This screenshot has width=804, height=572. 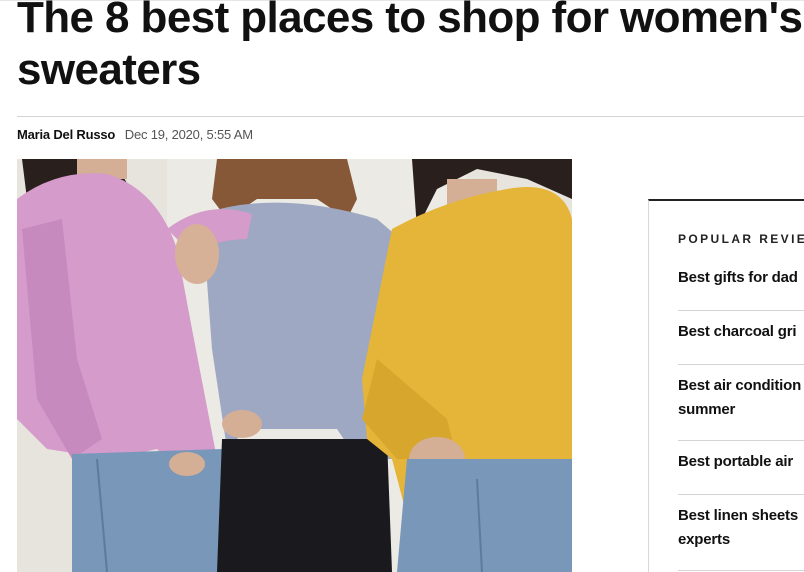 What do you see at coordinates (188, 134) in the screenshot?
I see `publish-date: Dec 19, 2020, 5:55 AM` at bounding box center [188, 134].